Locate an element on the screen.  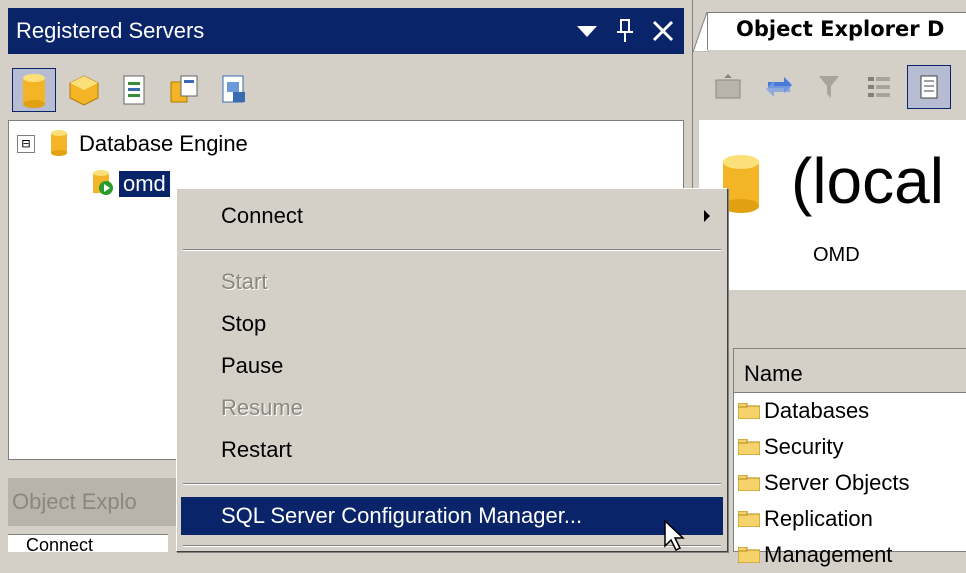
server-label: omd is located at coordinates (144, 184).